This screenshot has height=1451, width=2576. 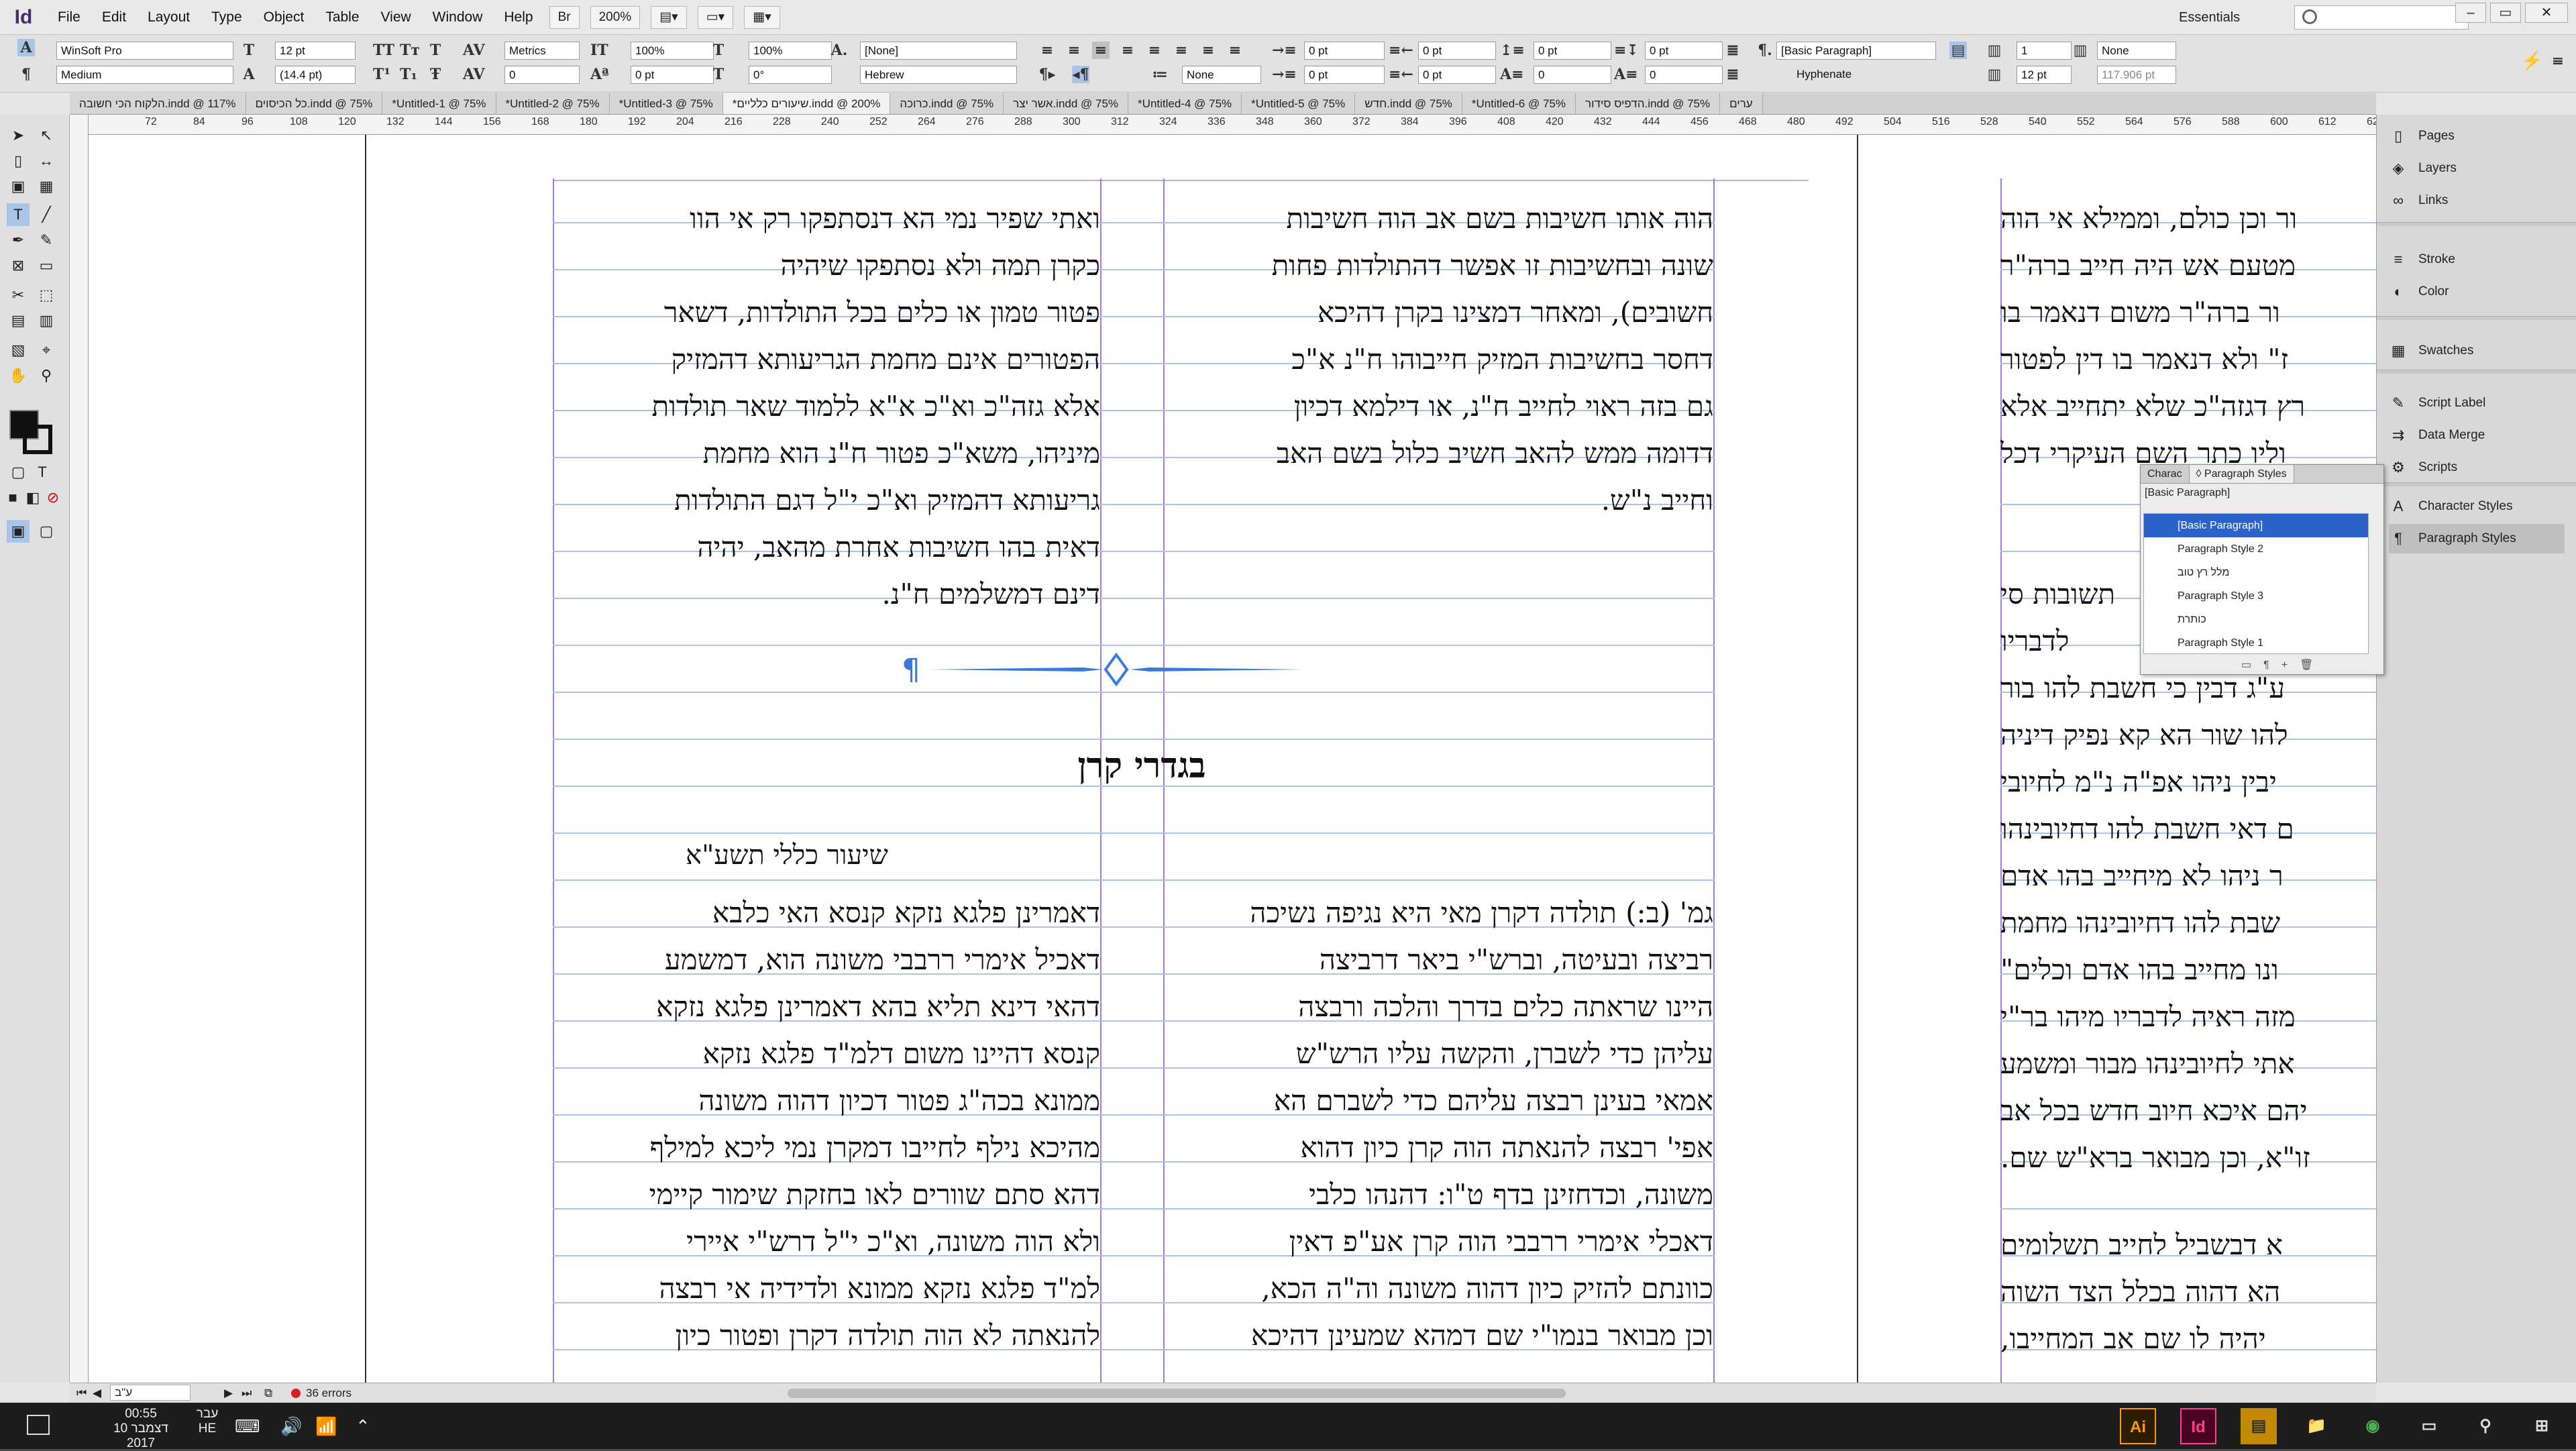 What do you see at coordinates (720, 855) in the screenshot?
I see `section-subheading: שיעור כללי תשע"א` at bounding box center [720, 855].